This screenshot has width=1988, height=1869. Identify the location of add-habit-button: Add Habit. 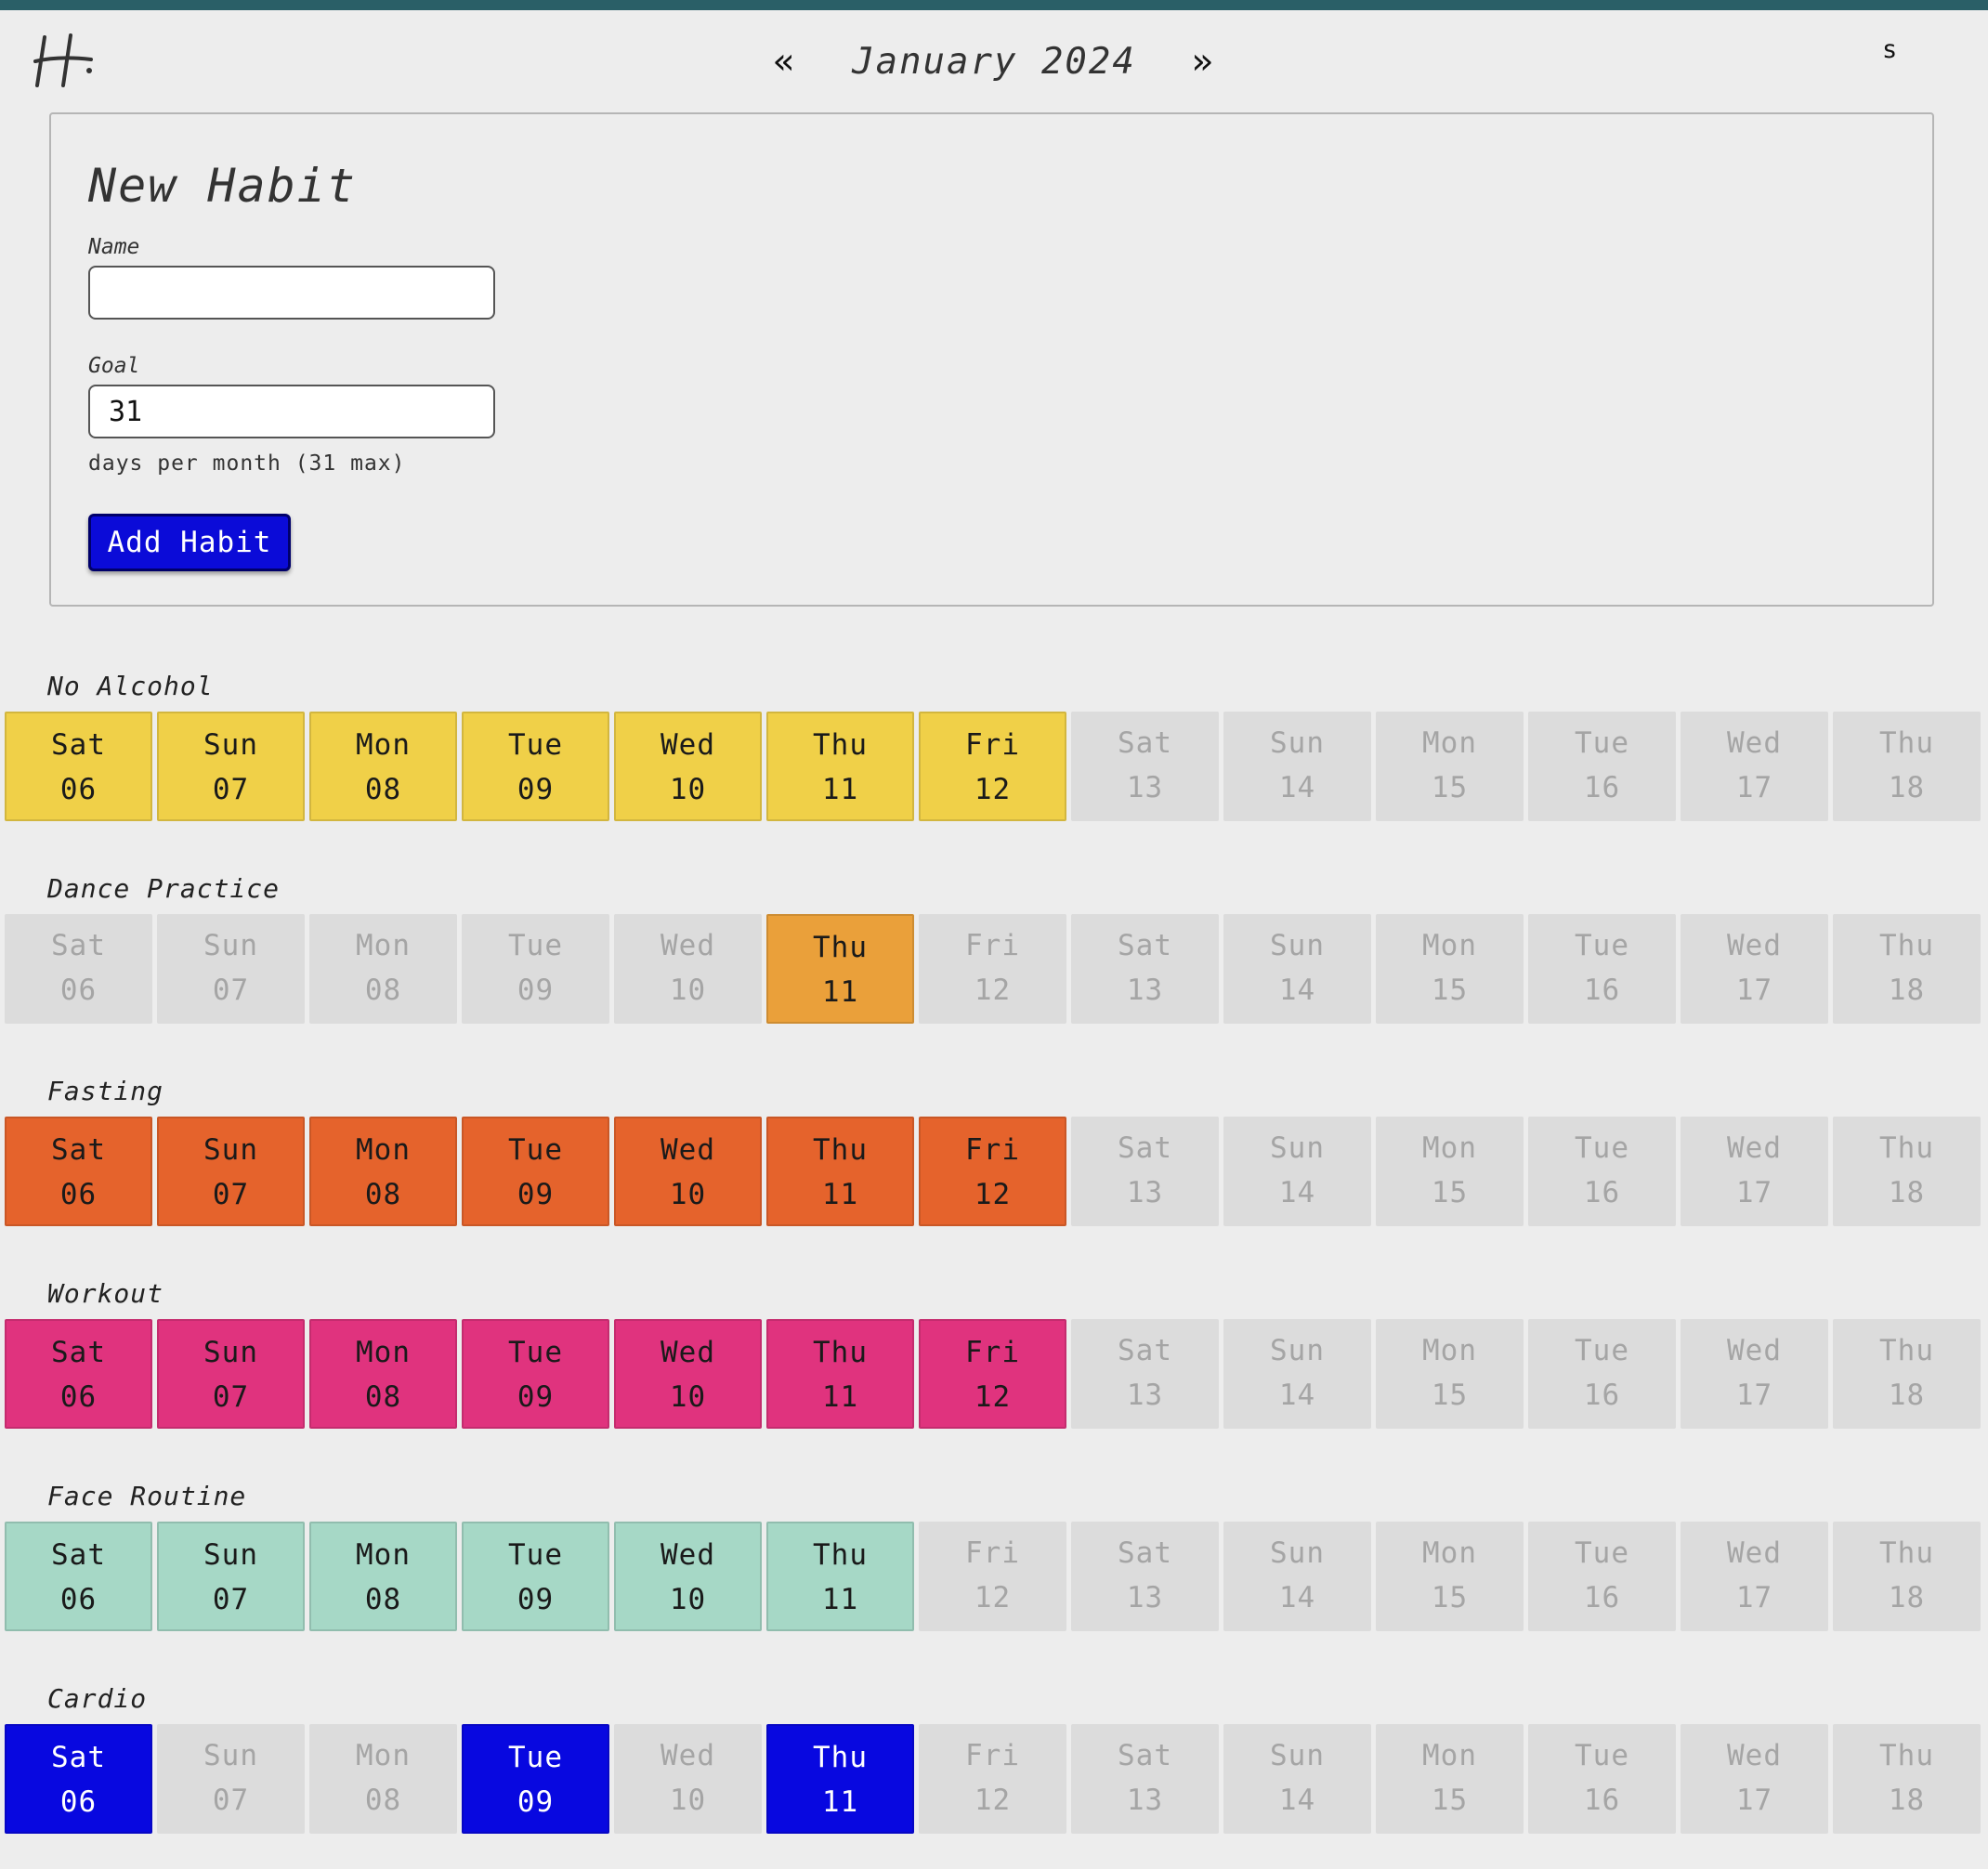
(189, 542).